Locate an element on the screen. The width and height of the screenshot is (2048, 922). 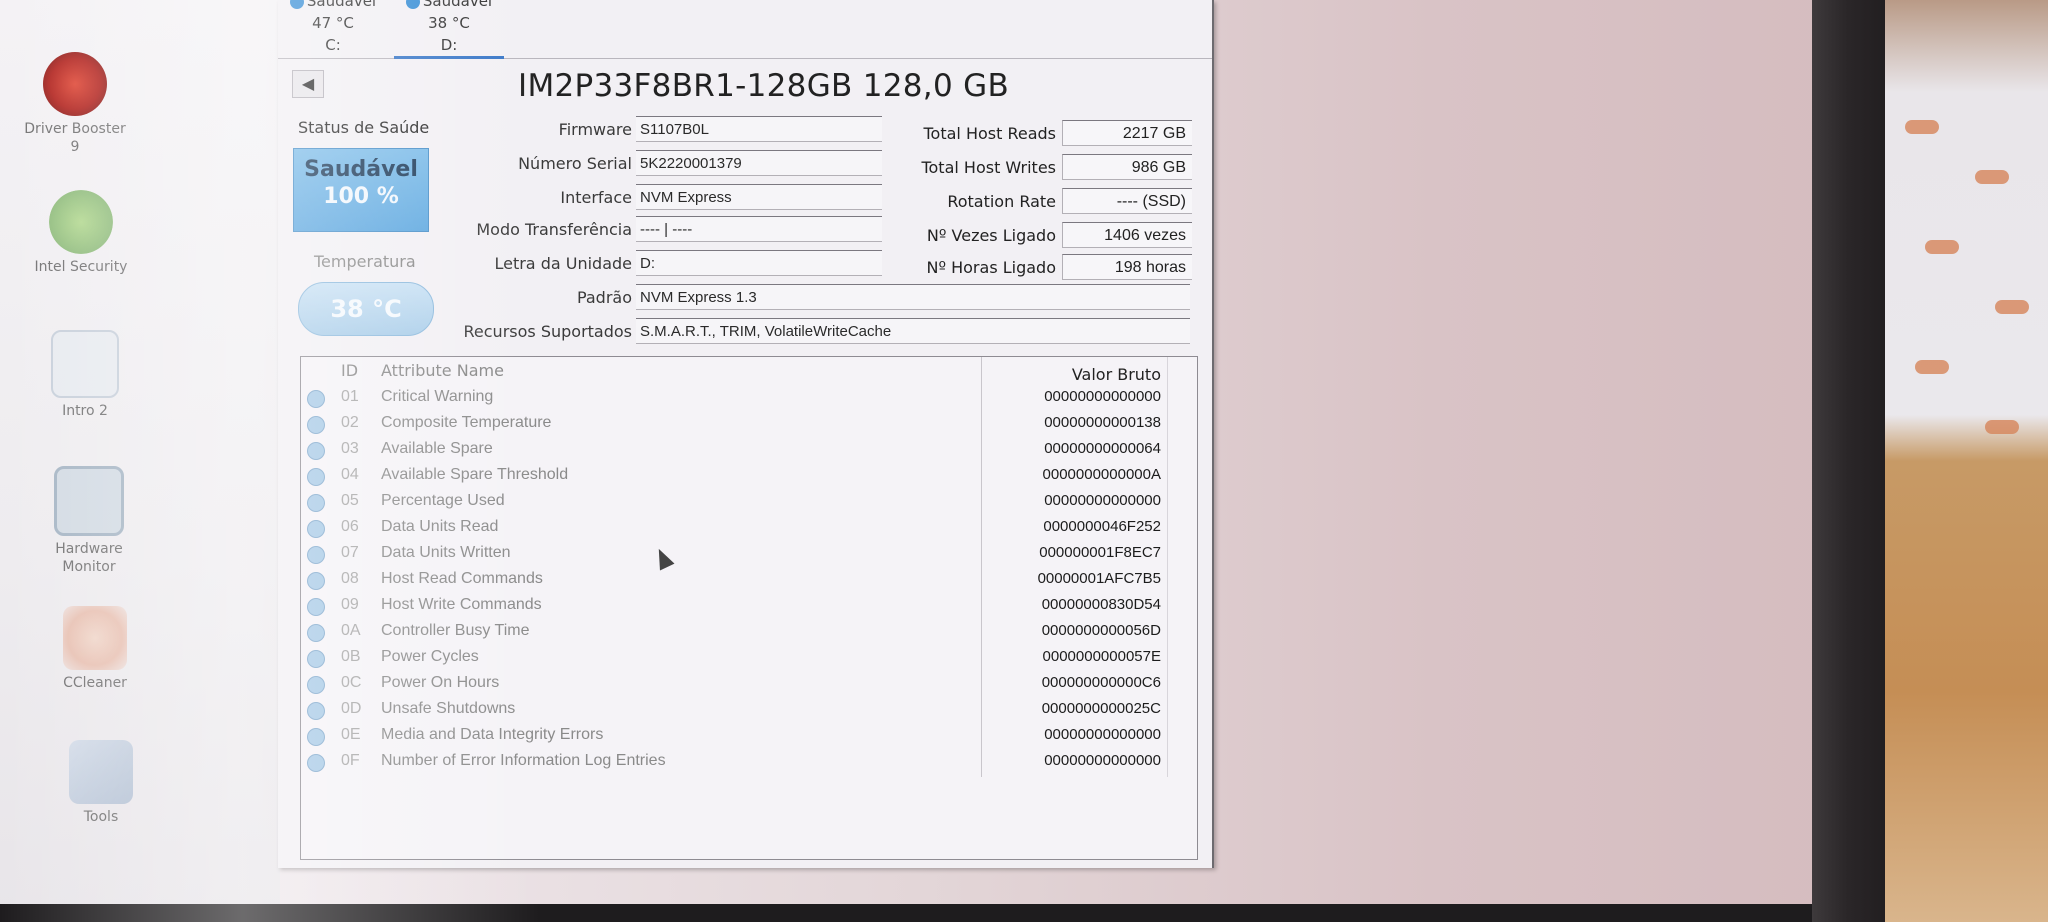
intel-security-shortcut: Intel Security is located at coordinates (81, 233).